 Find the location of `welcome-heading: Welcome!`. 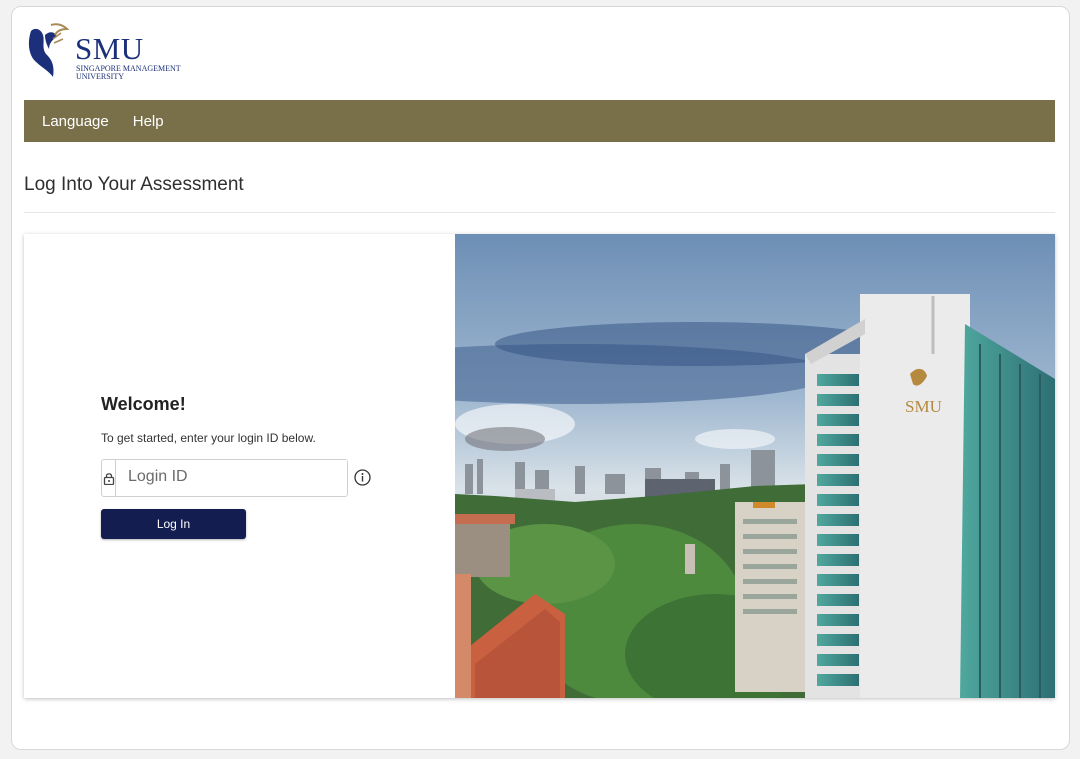

welcome-heading: Welcome! is located at coordinates (143, 404).